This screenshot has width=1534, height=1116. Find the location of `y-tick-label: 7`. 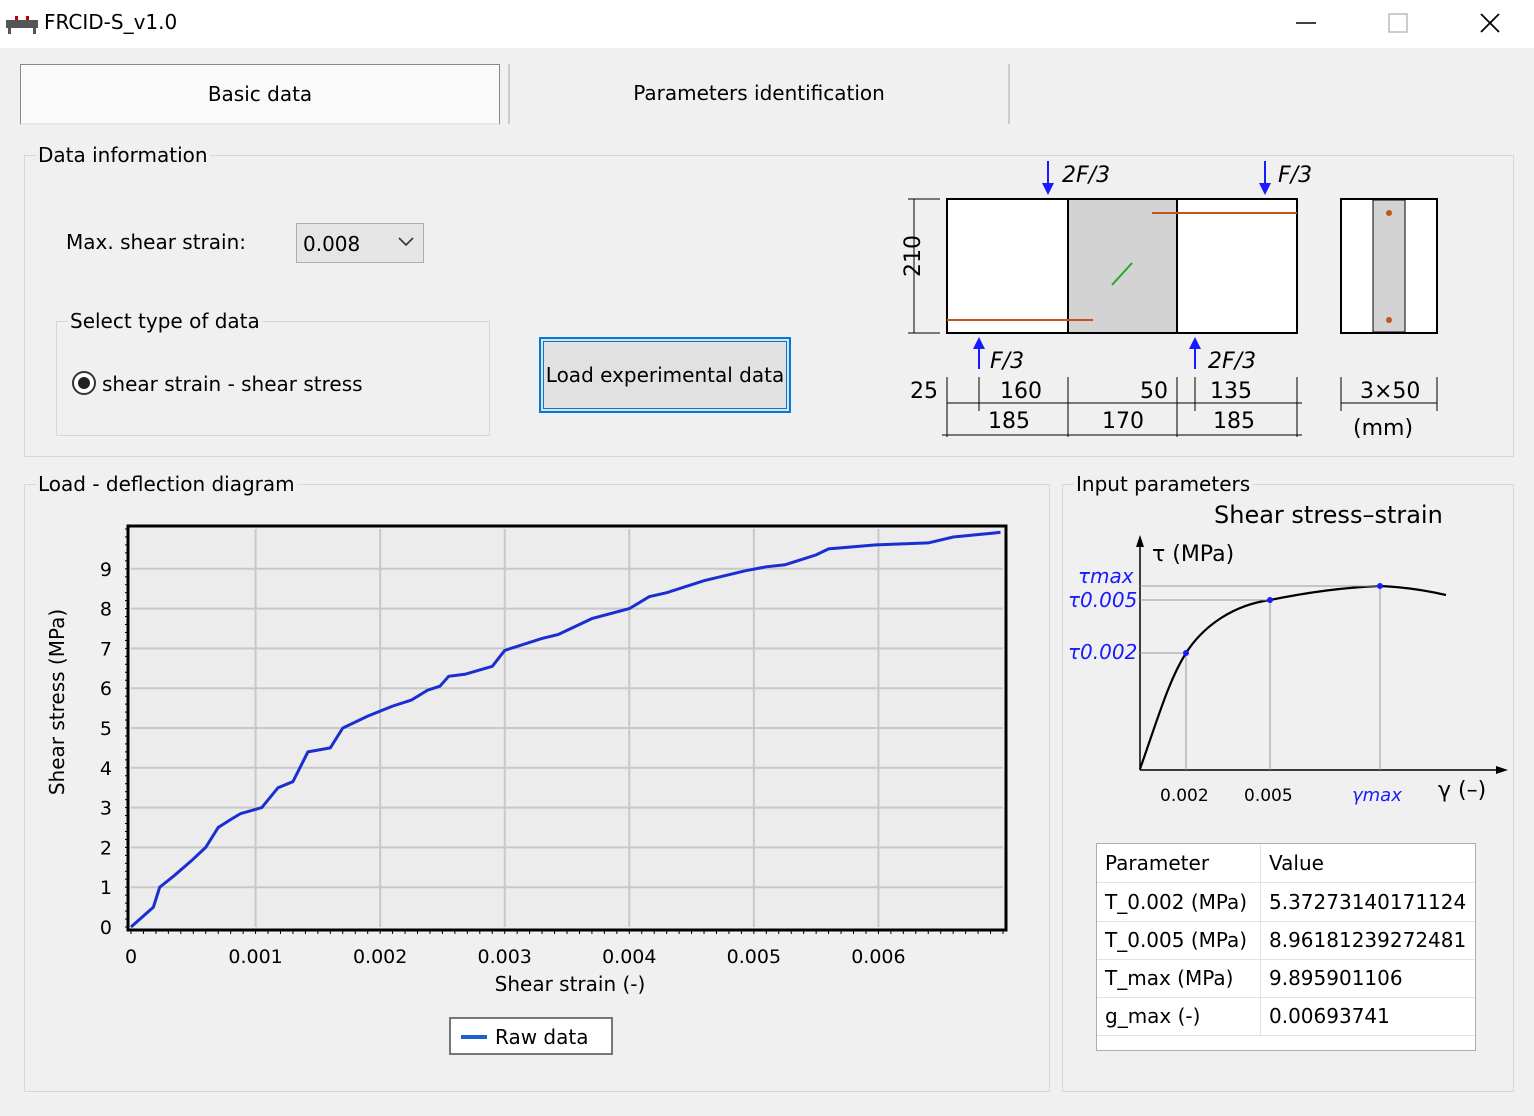

y-tick-label: 7 is located at coordinates (106, 649).